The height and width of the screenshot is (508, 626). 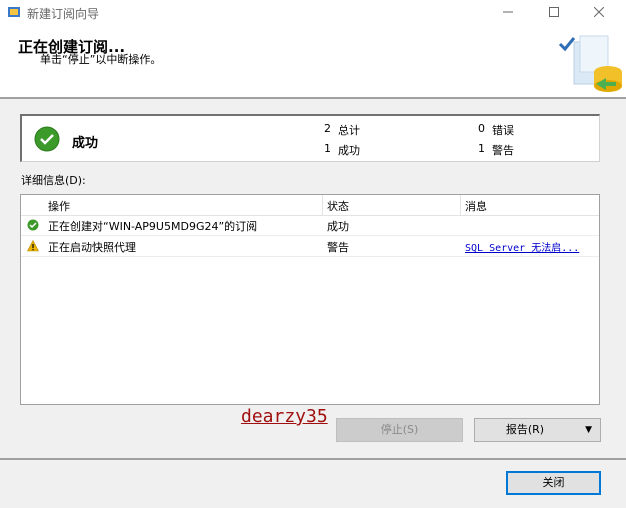 I want to click on error-label: 错误, so click(x=503, y=130).